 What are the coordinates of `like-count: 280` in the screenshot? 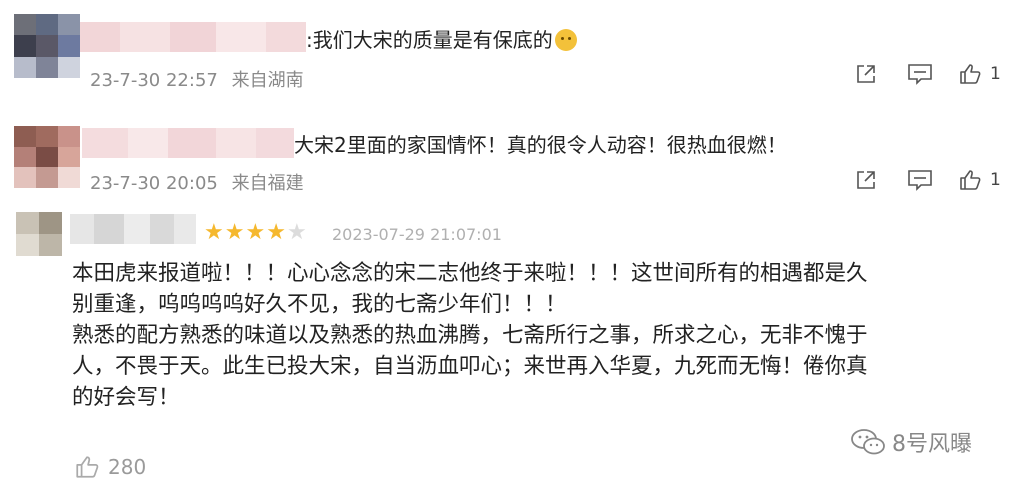 It's located at (127, 467).